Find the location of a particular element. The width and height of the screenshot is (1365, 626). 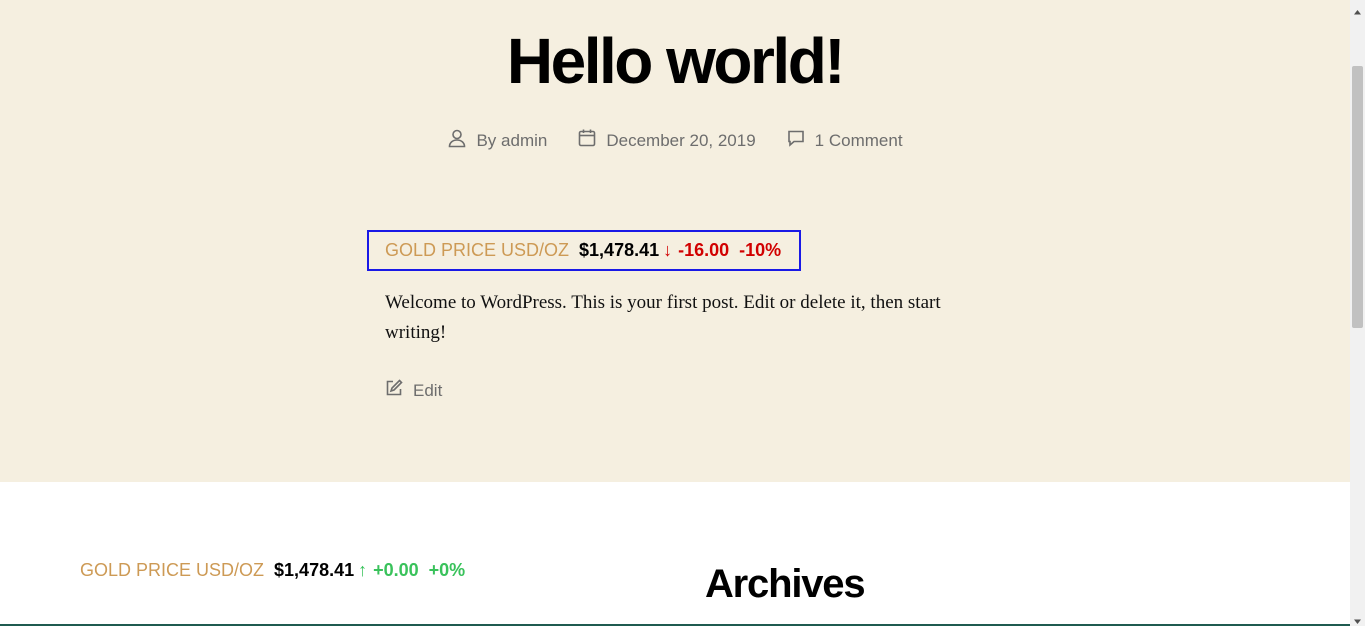

arrow-up-icon: ↑ is located at coordinates (363, 570).